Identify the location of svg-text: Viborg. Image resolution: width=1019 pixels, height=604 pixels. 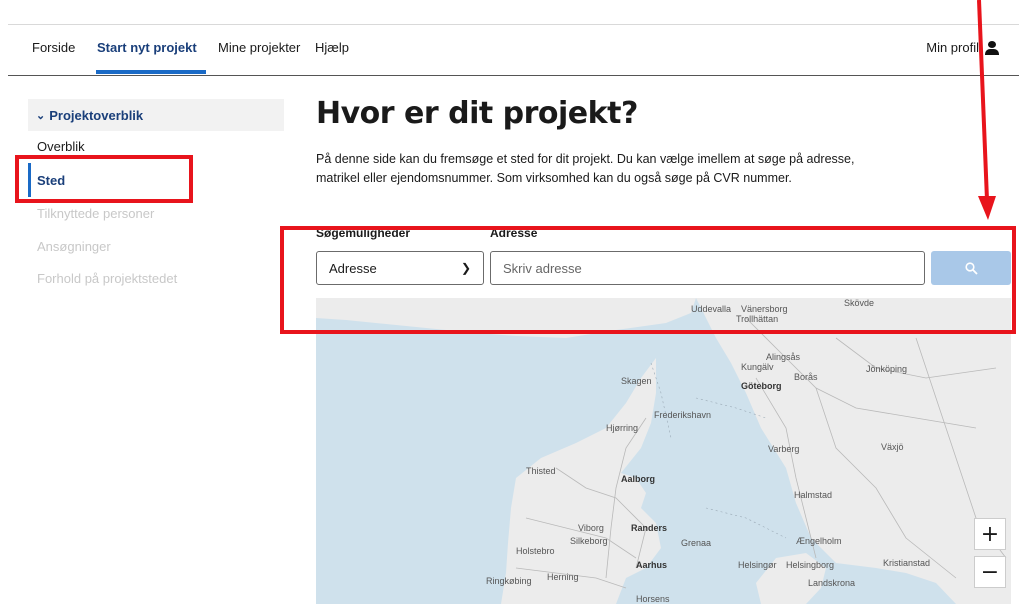
(591, 528).